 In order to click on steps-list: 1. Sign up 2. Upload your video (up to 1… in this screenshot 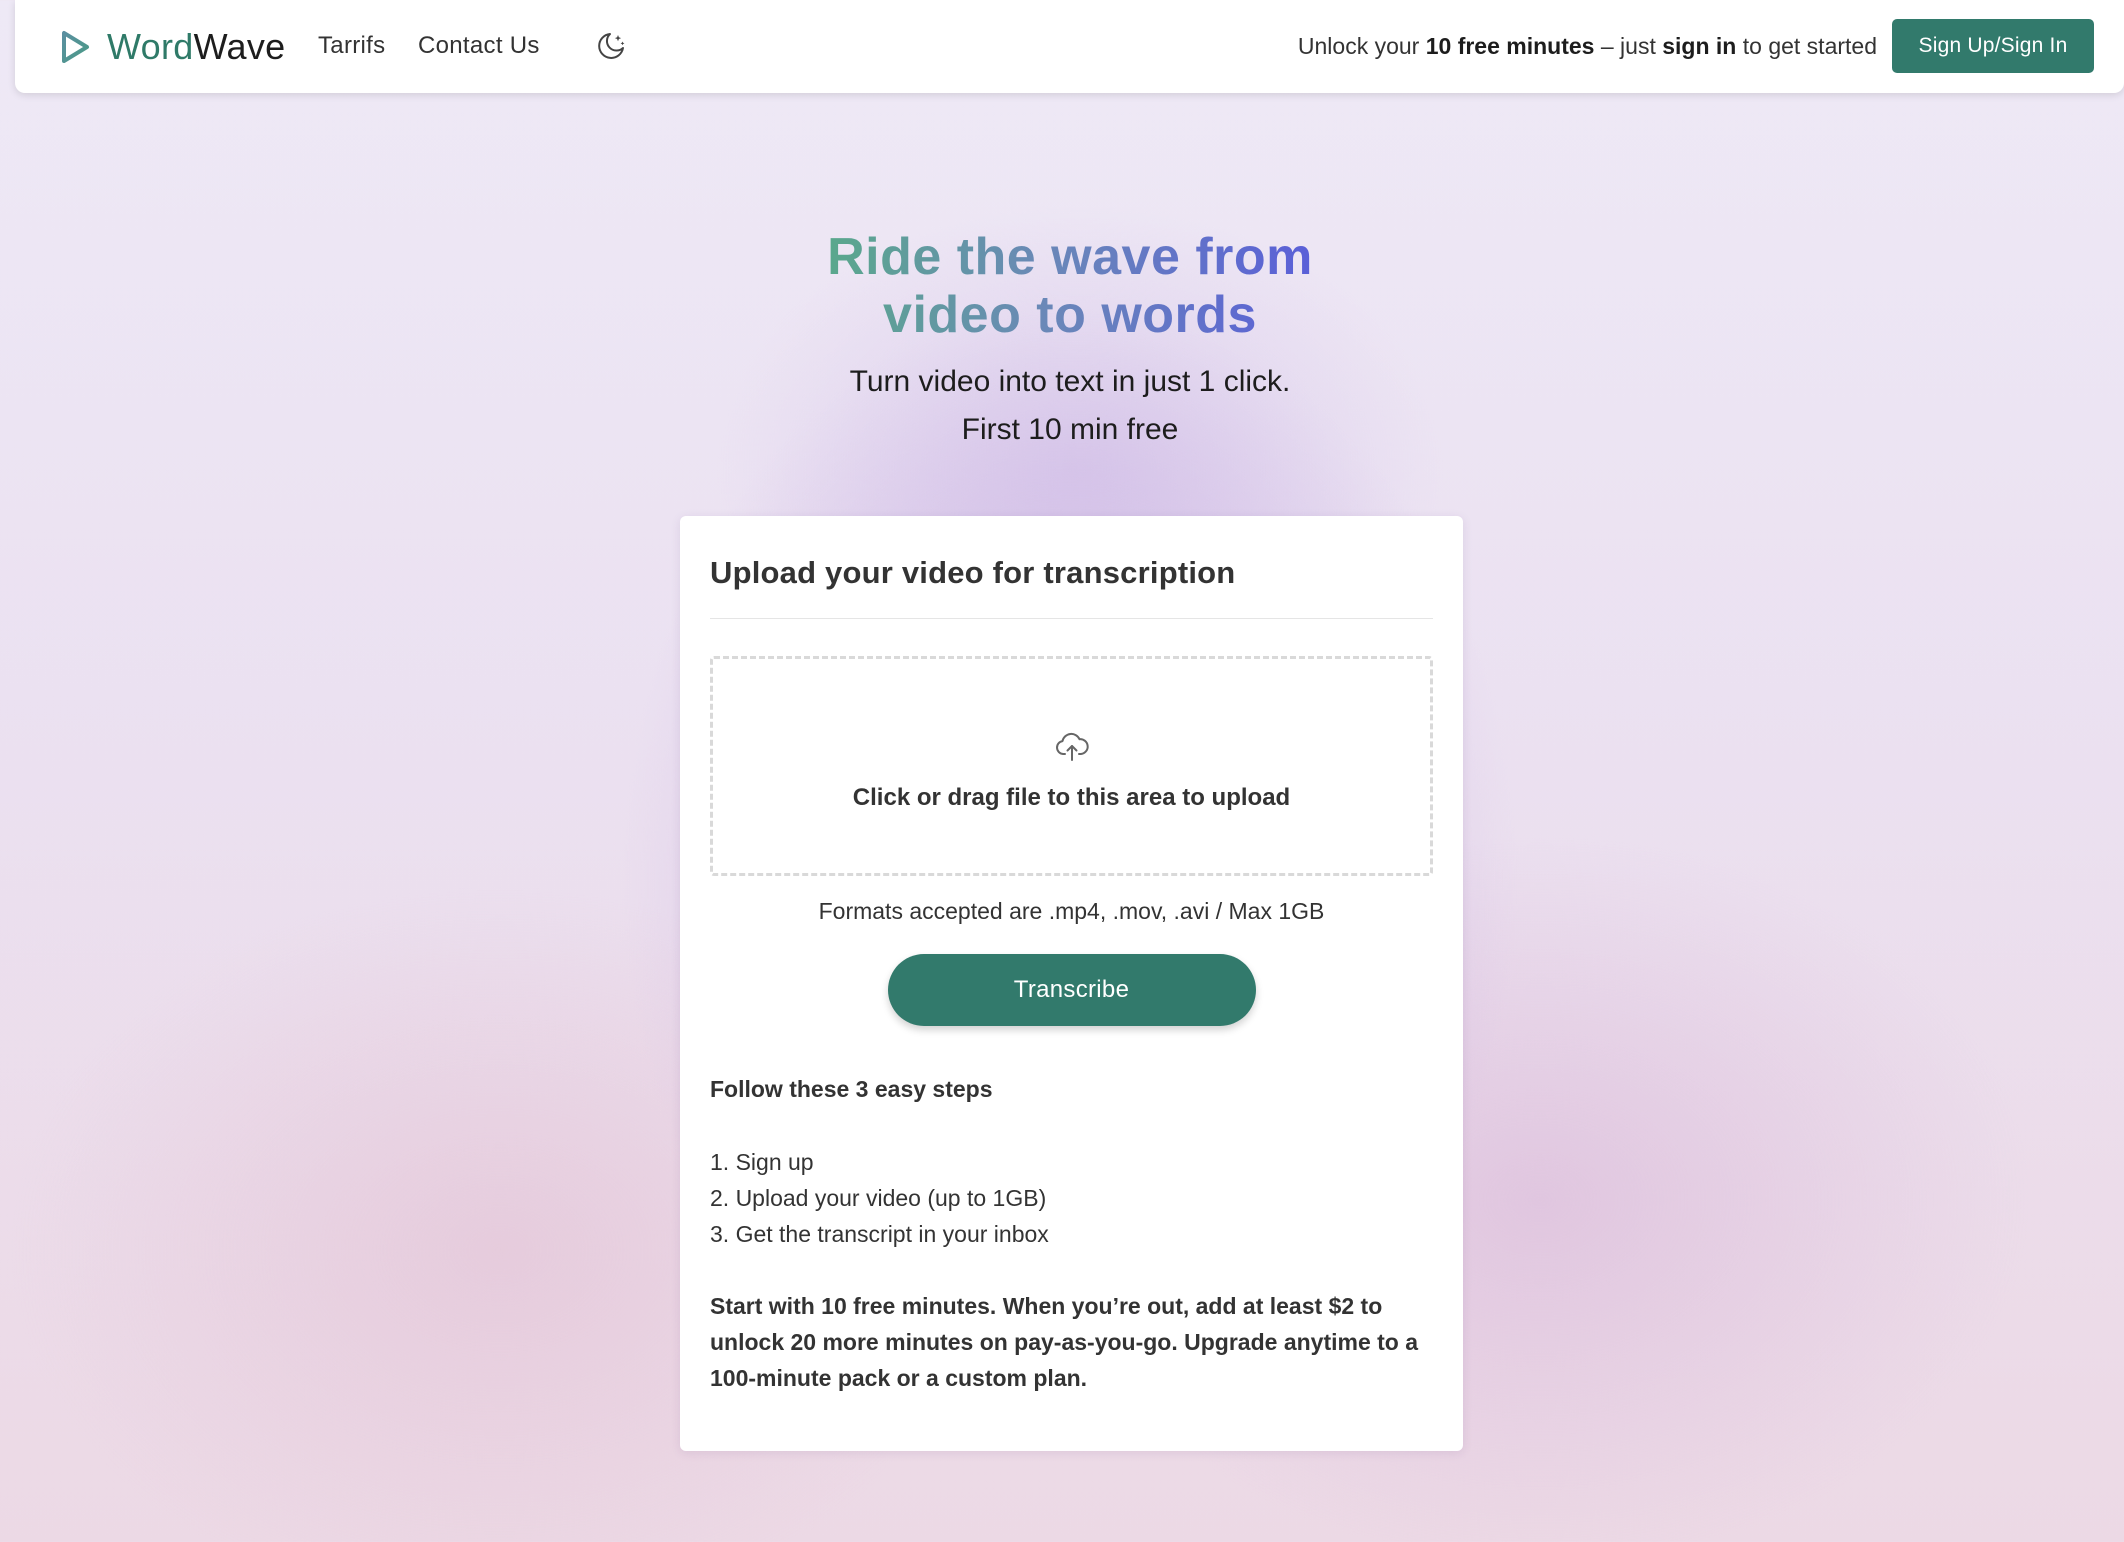, I will do `click(1071, 1198)`.